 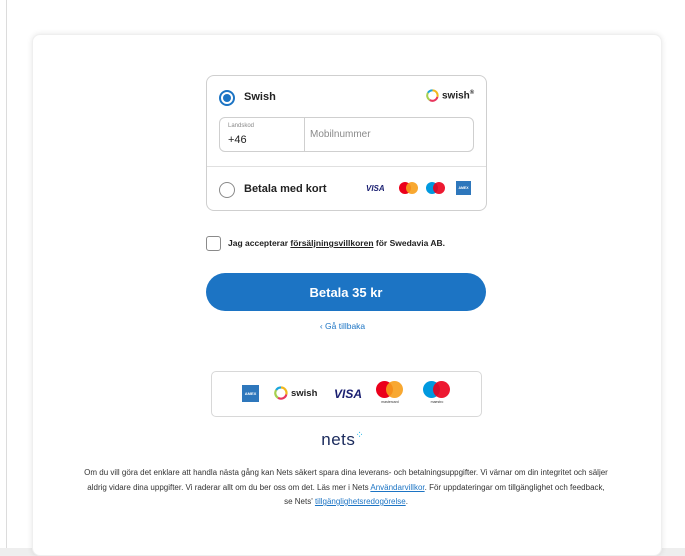 I want to click on nets-logo: nets⁘, so click(x=342, y=439).